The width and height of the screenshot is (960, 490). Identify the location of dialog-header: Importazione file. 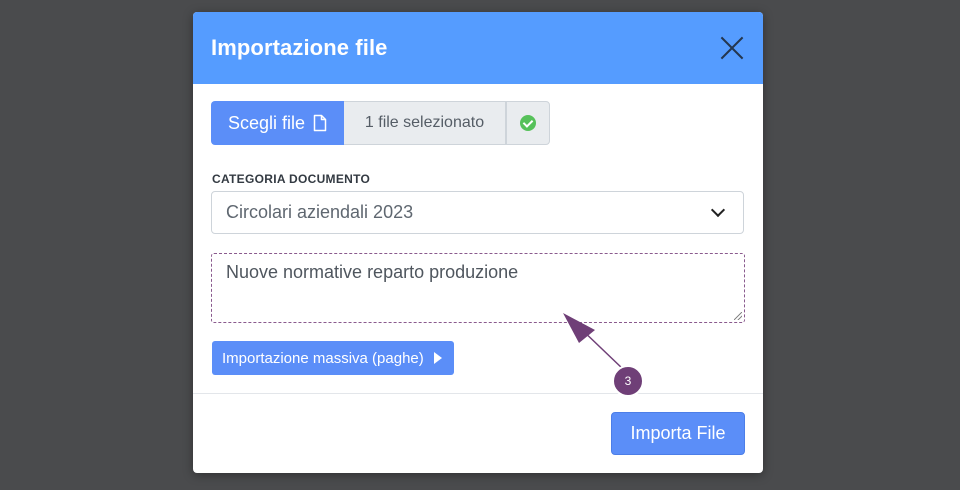
(478, 48).